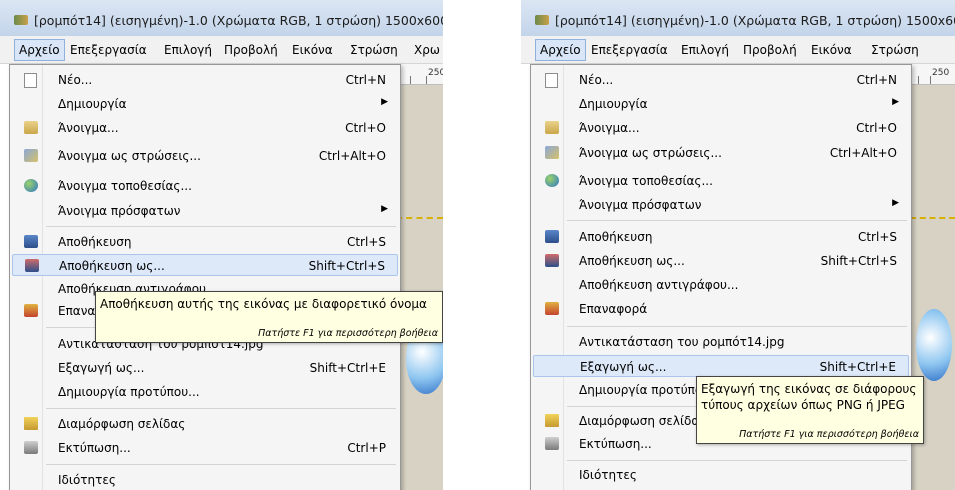 The width and height of the screenshot is (955, 490). What do you see at coordinates (426, 80) in the screenshot?
I see `ruler-tick` at bounding box center [426, 80].